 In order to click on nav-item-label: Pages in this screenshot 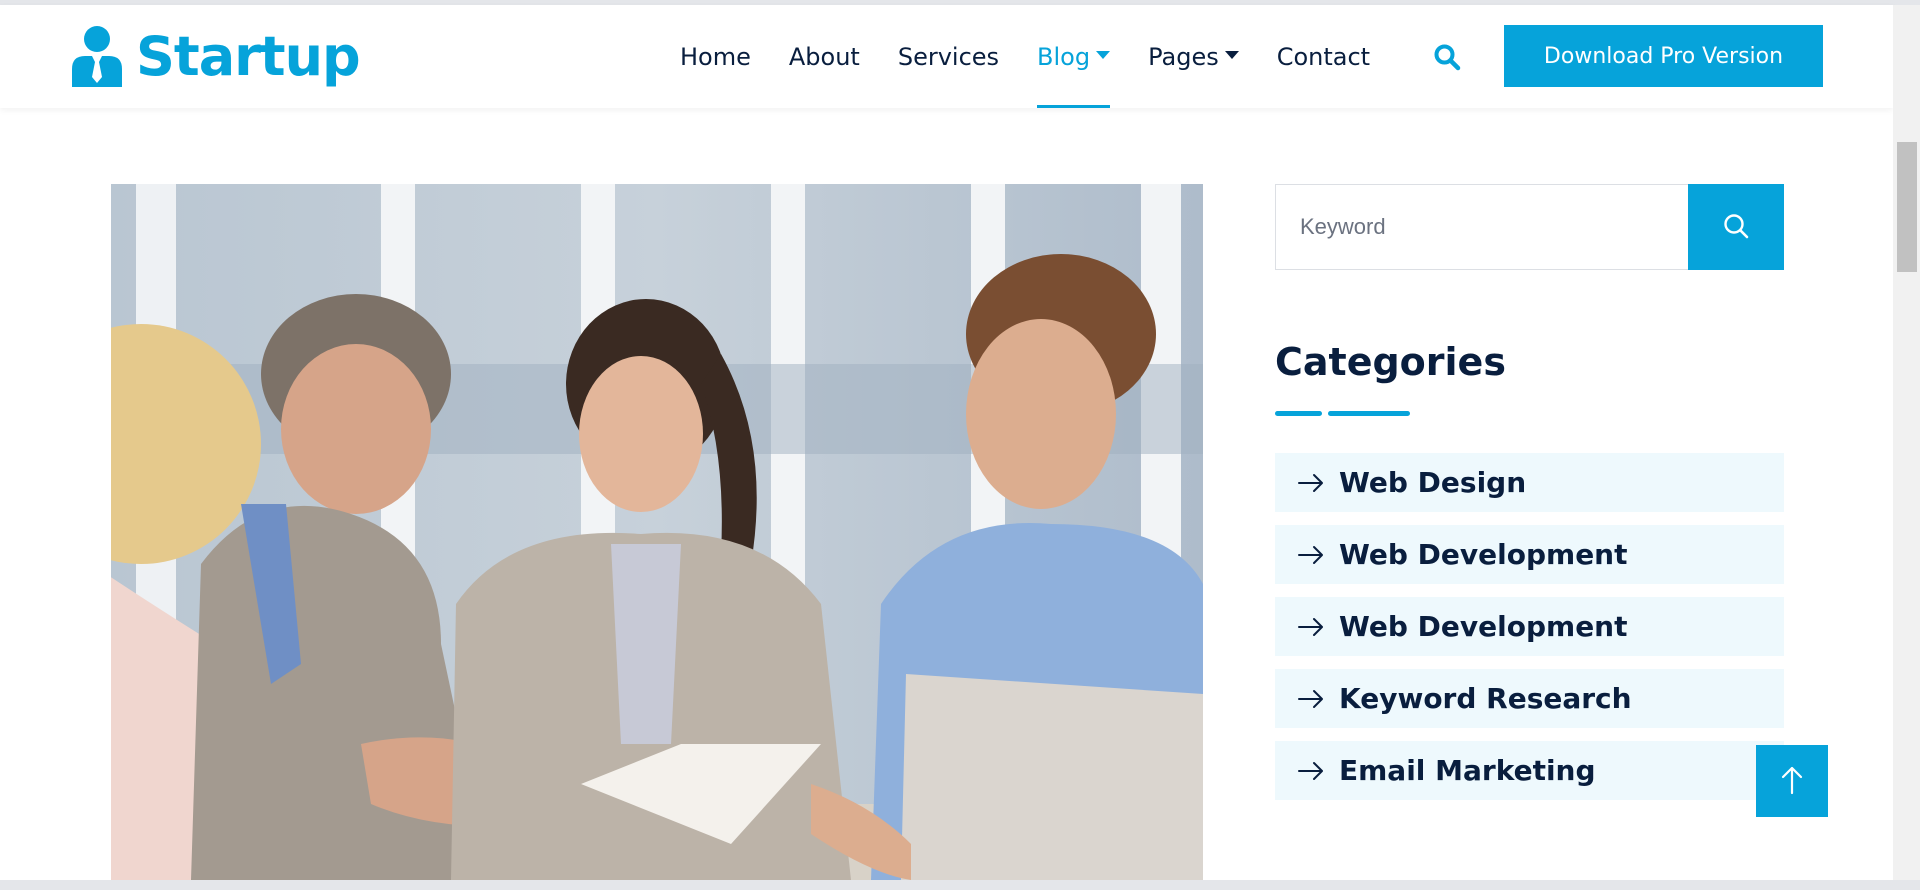, I will do `click(1183, 56)`.